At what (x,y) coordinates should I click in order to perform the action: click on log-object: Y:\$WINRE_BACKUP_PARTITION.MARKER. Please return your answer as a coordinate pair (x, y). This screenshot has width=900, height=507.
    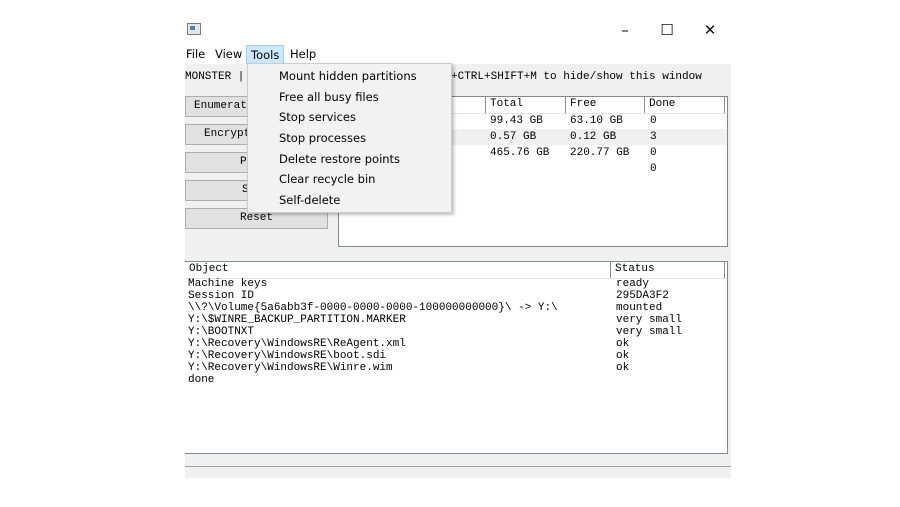
    Looking at the image, I should click on (297, 320).